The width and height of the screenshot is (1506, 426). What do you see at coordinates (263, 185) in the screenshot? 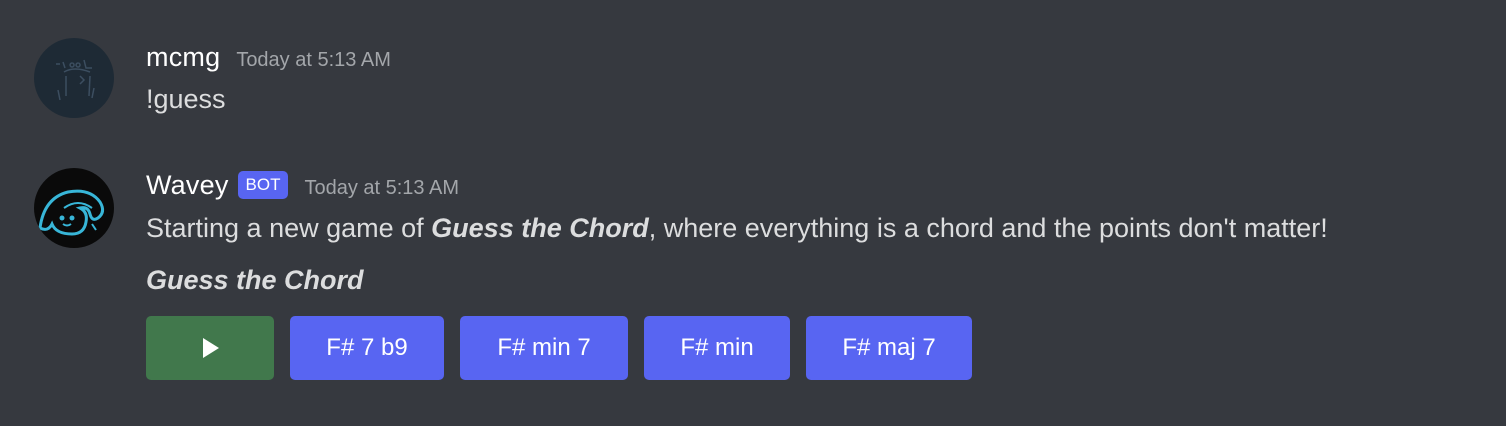
I see `bot-badge: BOT` at bounding box center [263, 185].